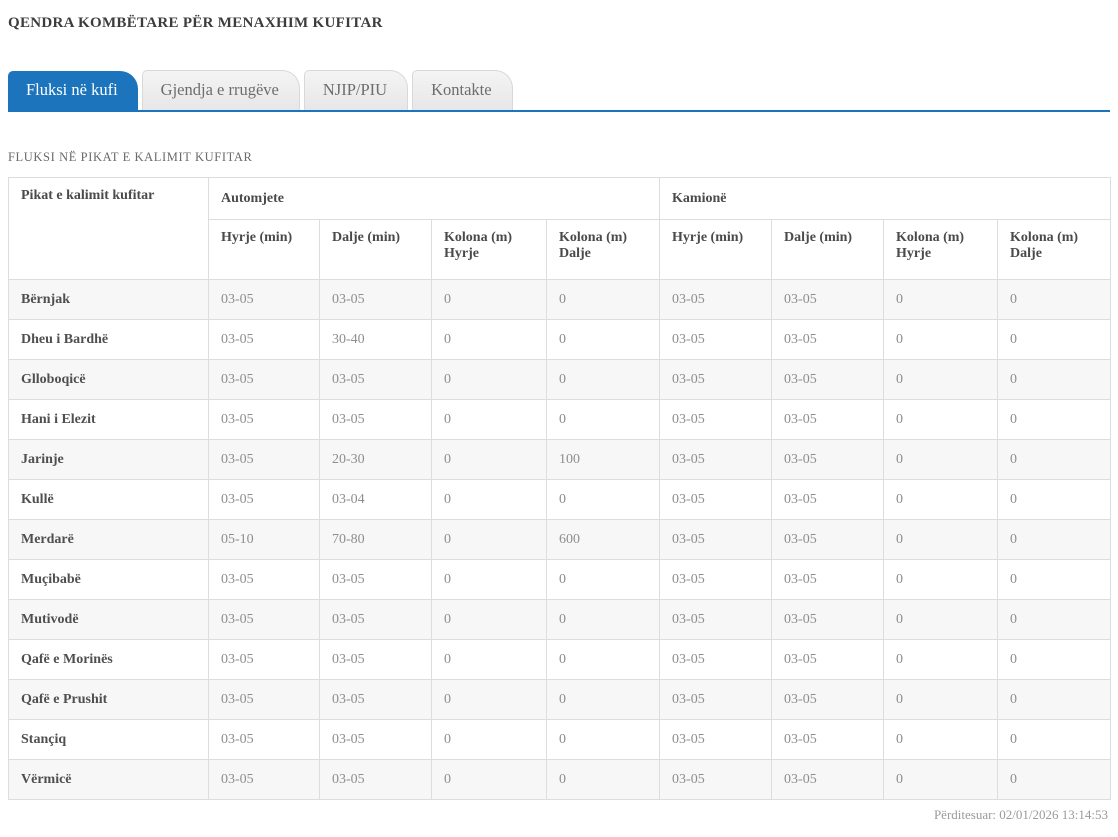  I want to click on table-row: Glloboqicë 03-05 03-05 0 0 03-05 03-05 0 0, so click(560, 379).